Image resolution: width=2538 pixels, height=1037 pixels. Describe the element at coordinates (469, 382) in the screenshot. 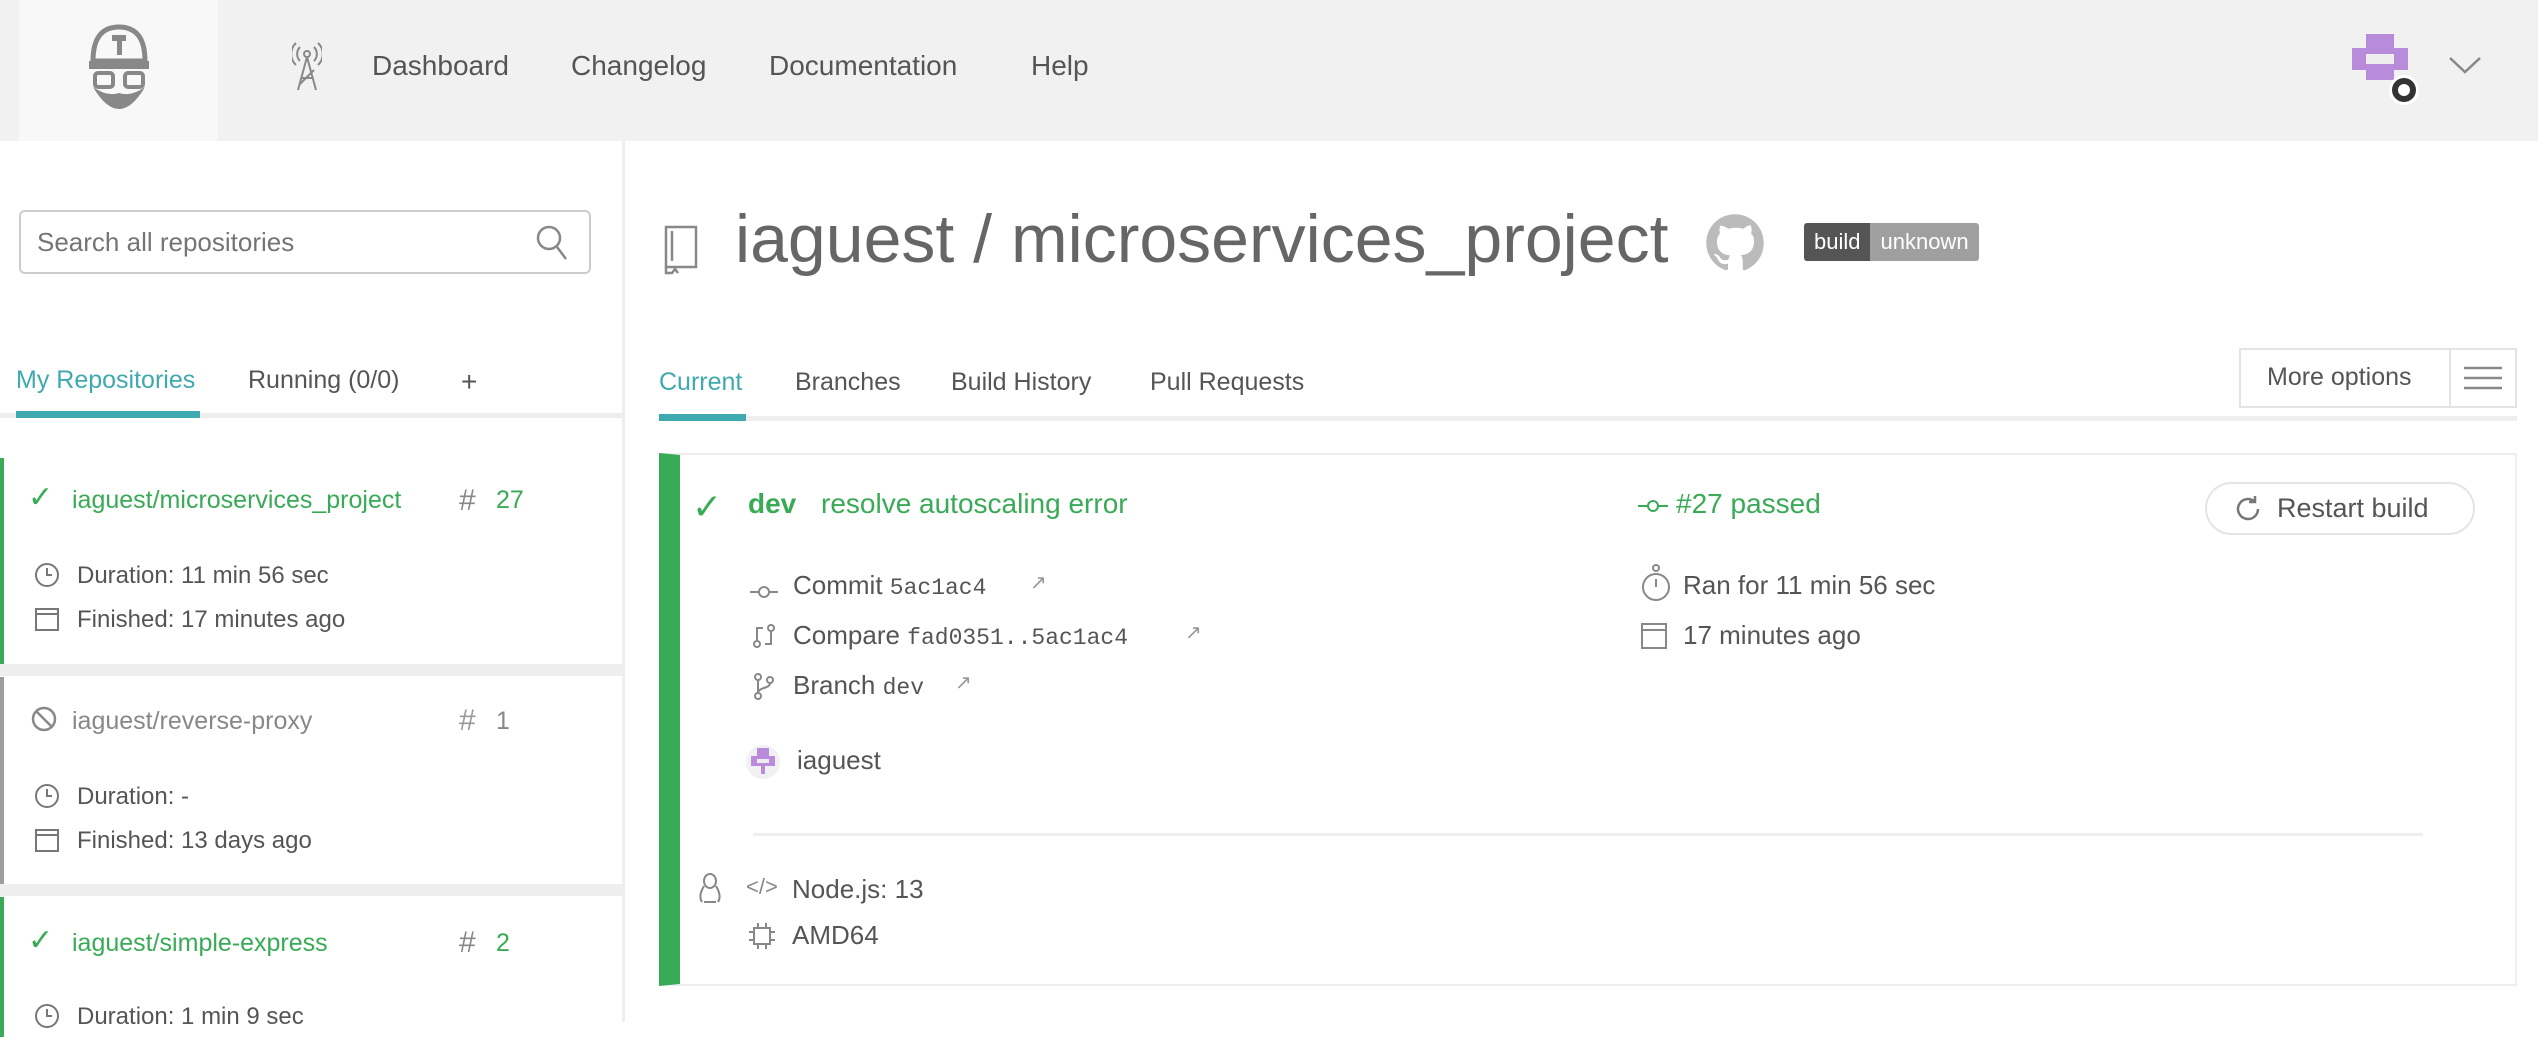

I see `add-repository-button: +` at that location.